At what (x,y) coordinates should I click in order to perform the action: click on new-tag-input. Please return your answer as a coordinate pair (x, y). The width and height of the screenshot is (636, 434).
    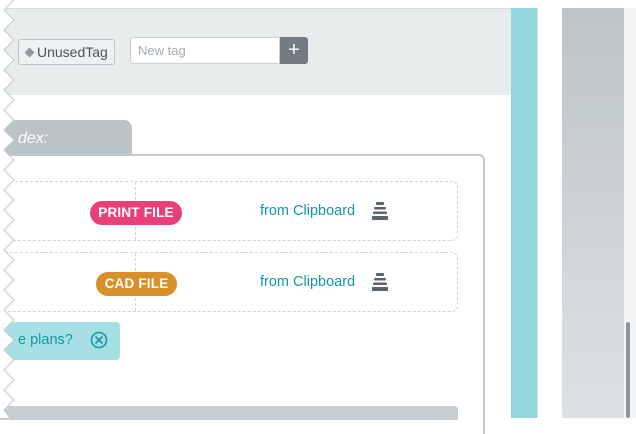
    Looking at the image, I should click on (205, 50).